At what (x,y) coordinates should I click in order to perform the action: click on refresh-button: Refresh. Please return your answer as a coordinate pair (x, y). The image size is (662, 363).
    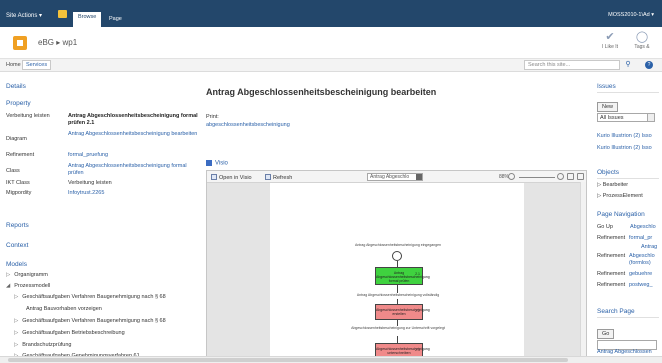
    Looking at the image, I should click on (278, 177).